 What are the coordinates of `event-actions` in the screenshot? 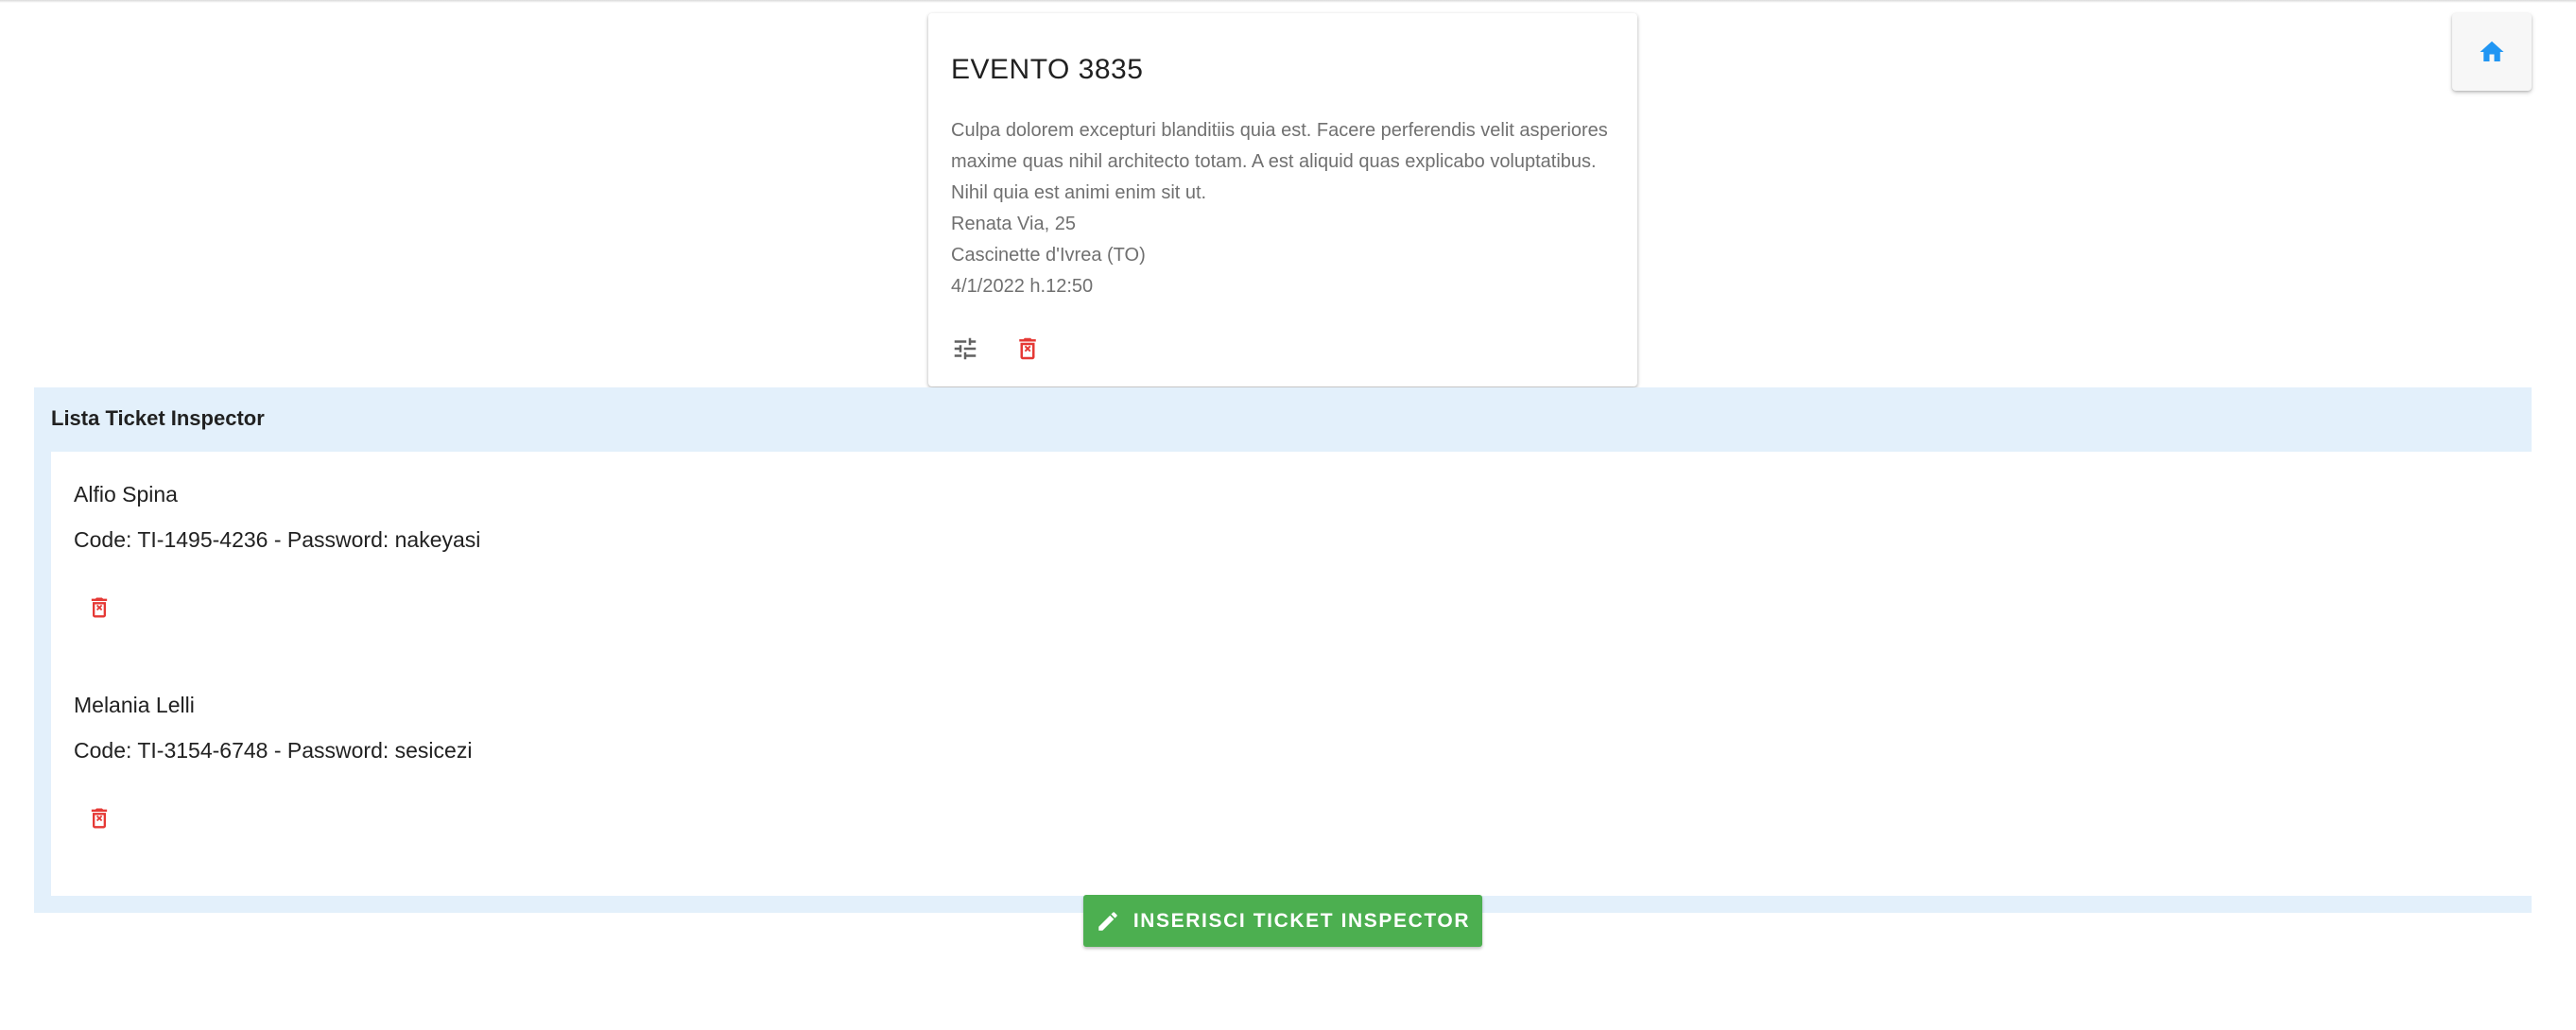 It's located at (997, 349).